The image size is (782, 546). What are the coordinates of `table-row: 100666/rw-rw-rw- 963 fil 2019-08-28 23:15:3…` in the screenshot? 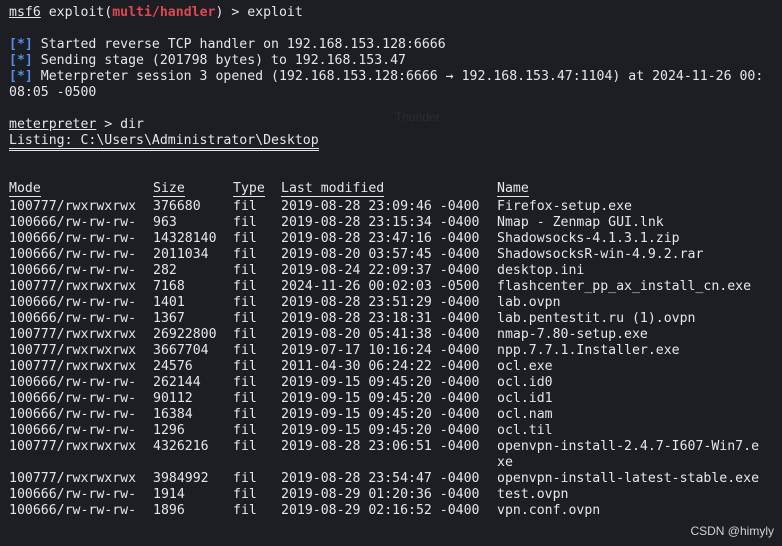 It's located at (384, 223).